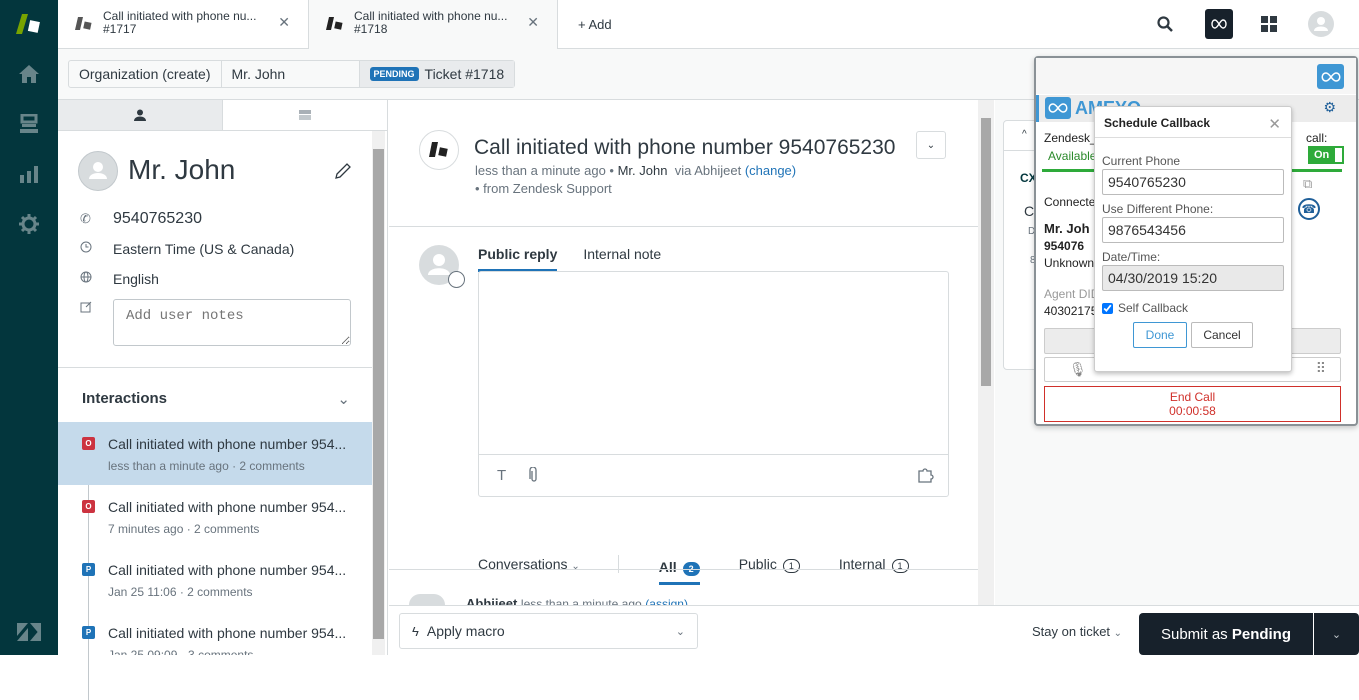 The image size is (1359, 700). I want to click on ticket-options-button: ⌄, so click(931, 145).